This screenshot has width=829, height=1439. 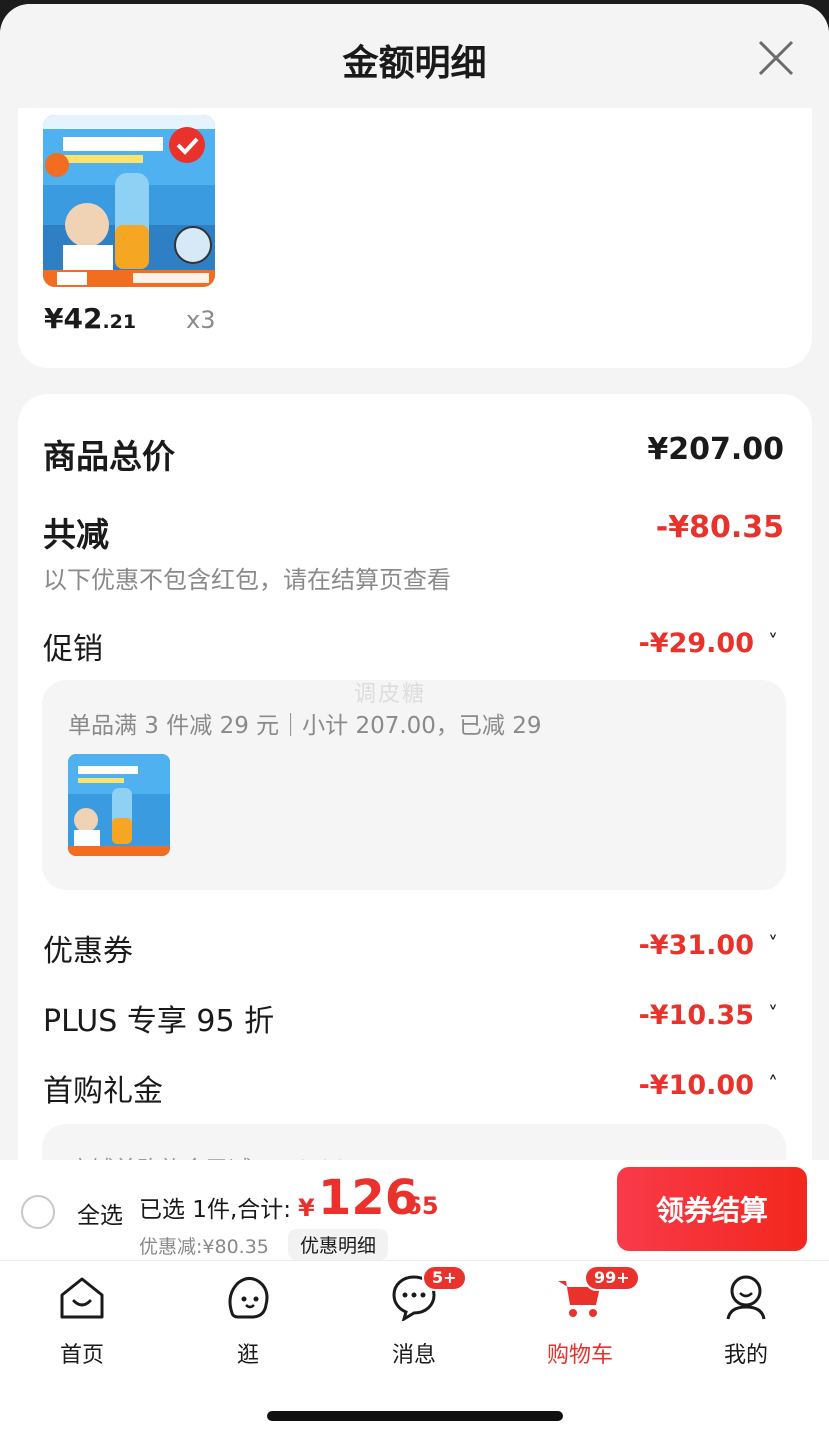 What do you see at coordinates (76, 534) in the screenshot?
I see `total-reduction-label: 共减` at bounding box center [76, 534].